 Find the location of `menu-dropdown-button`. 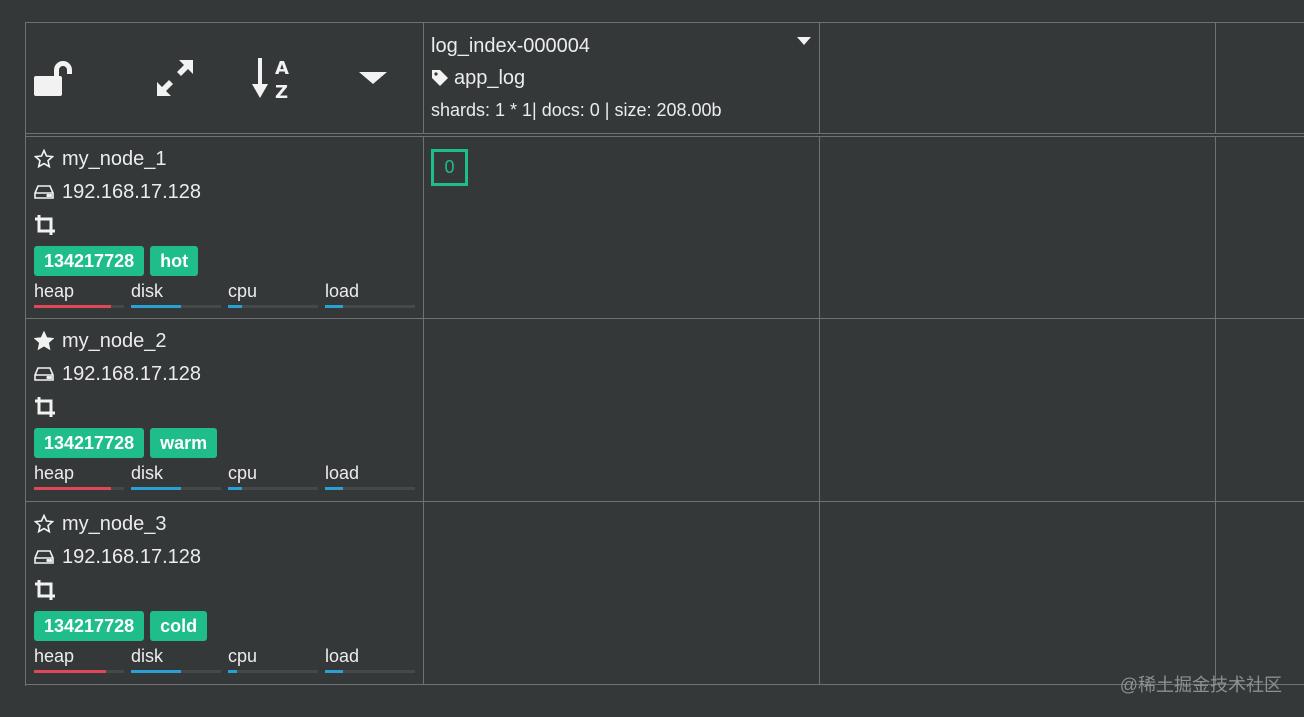

menu-dropdown-button is located at coordinates (373, 78).